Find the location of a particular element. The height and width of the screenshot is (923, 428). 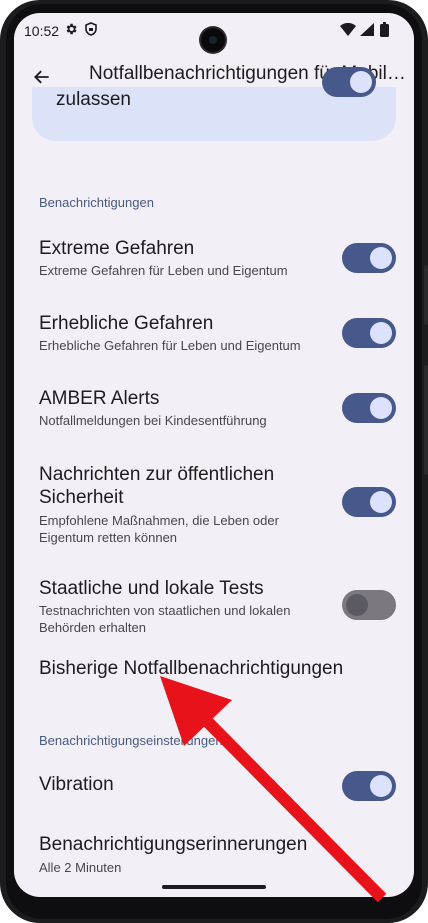

item-title: Nachrichten zur öffentlichen Sicherheit is located at coordinates (157, 486).